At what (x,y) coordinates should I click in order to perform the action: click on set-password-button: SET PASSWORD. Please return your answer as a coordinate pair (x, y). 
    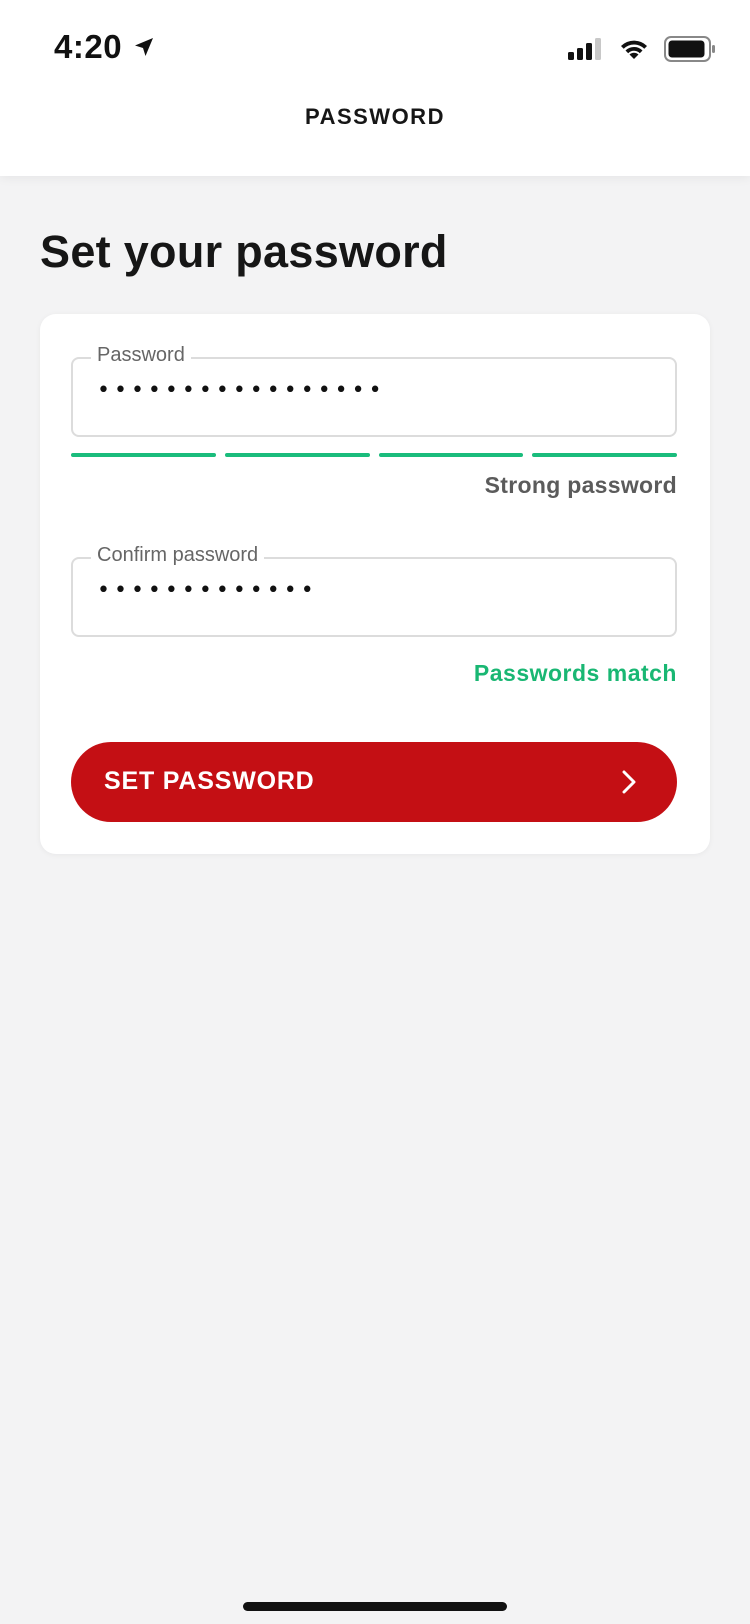
    Looking at the image, I should click on (374, 782).